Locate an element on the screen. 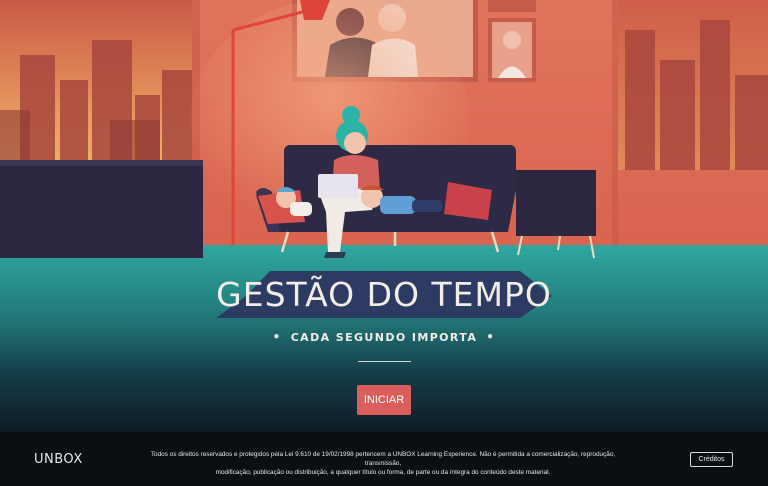 Image resolution: width=768 pixels, height=486 pixels. start-button: INICIAR is located at coordinates (384, 400).